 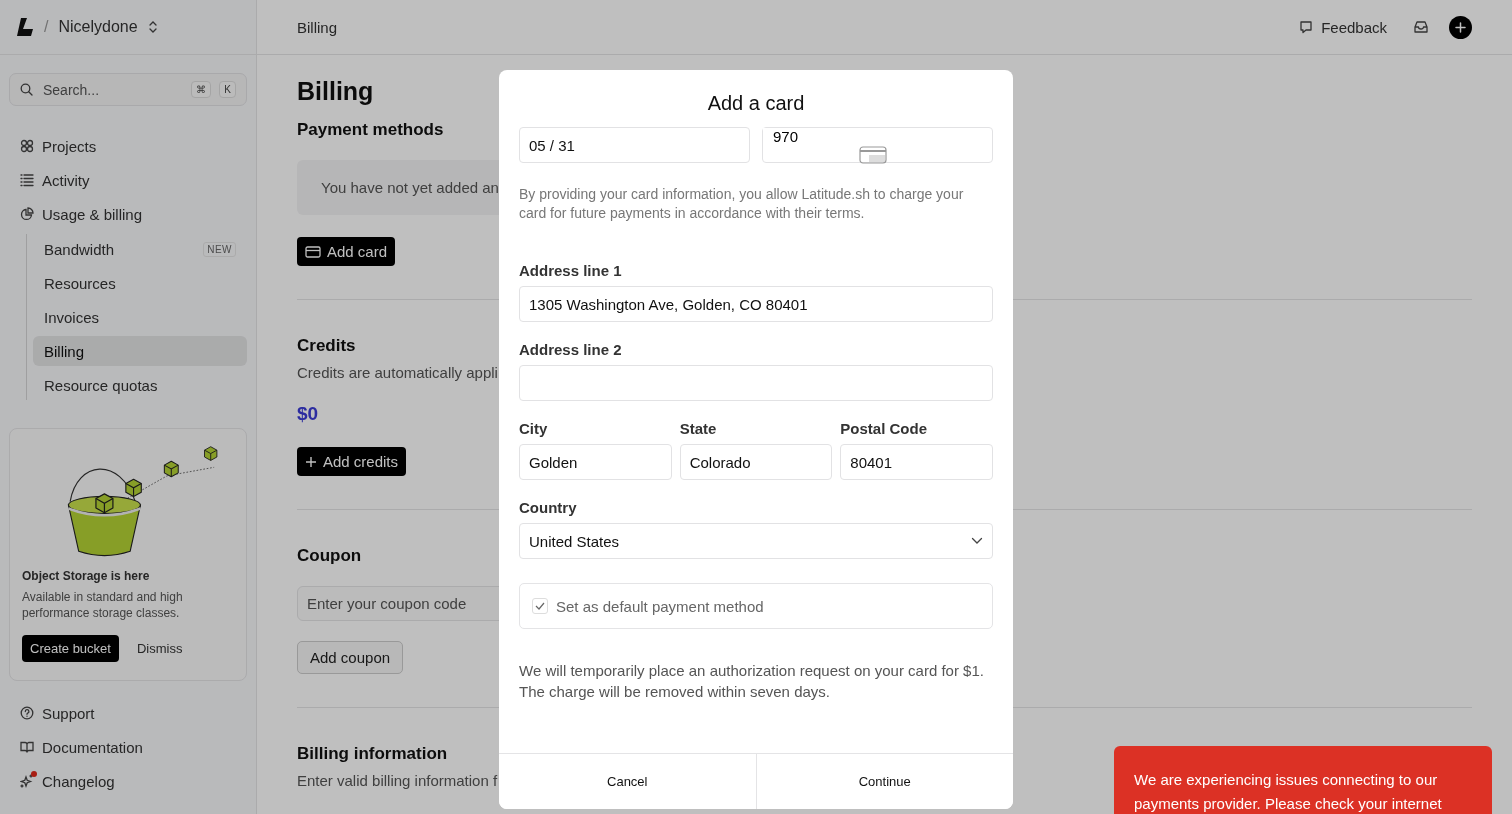 I want to click on continue-button: Continue, so click(x=884, y=781).